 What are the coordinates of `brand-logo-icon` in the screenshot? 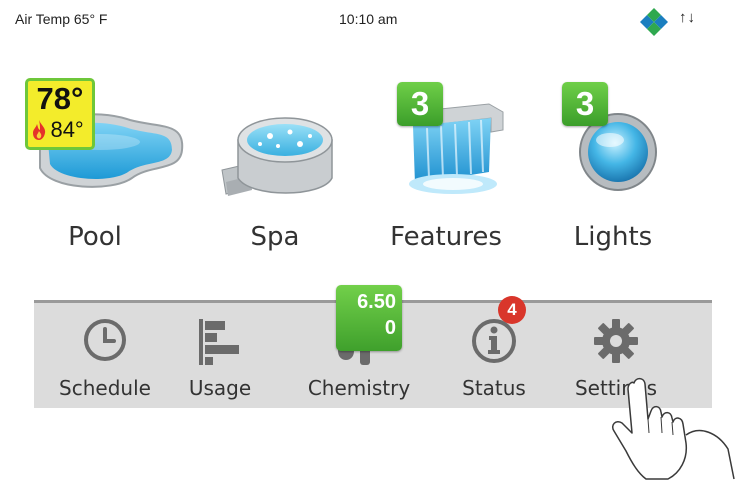 It's located at (654, 22).